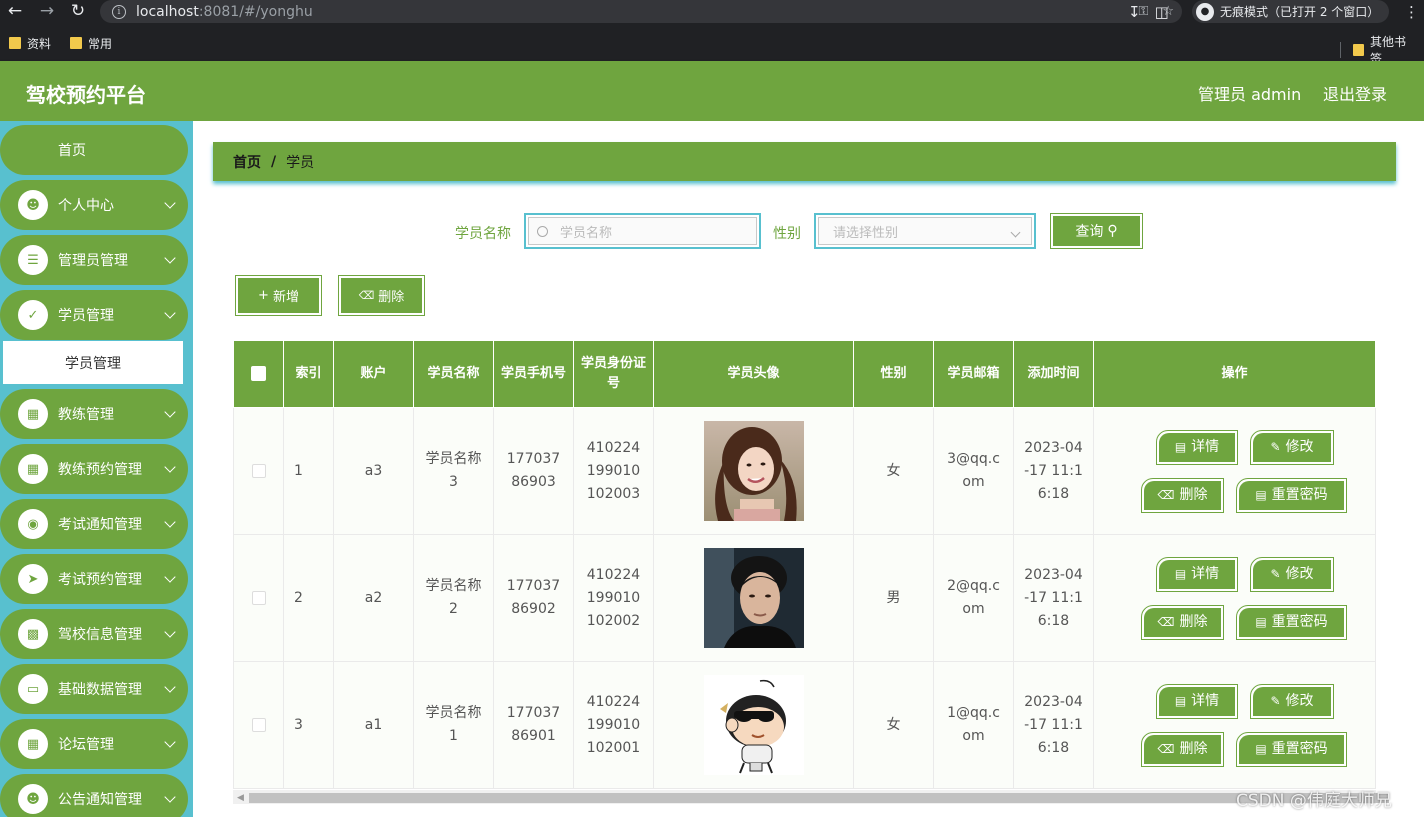 The height and width of the screenshot is (817, 1424). I want to click on cell-id-card: 410224199010102002, so click(613, 598).